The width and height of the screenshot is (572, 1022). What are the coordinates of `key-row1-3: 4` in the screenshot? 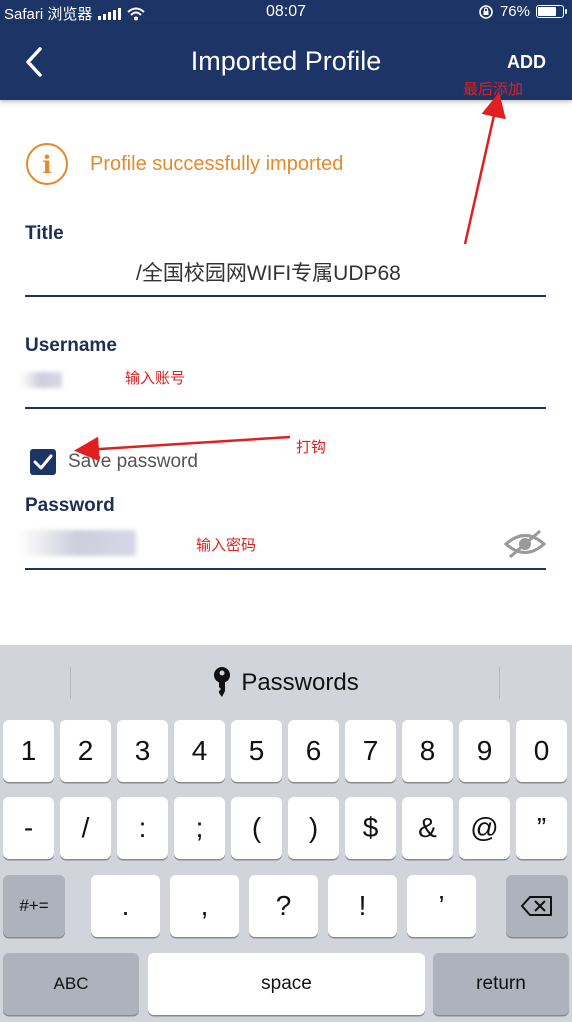 It's located at (199, 751).